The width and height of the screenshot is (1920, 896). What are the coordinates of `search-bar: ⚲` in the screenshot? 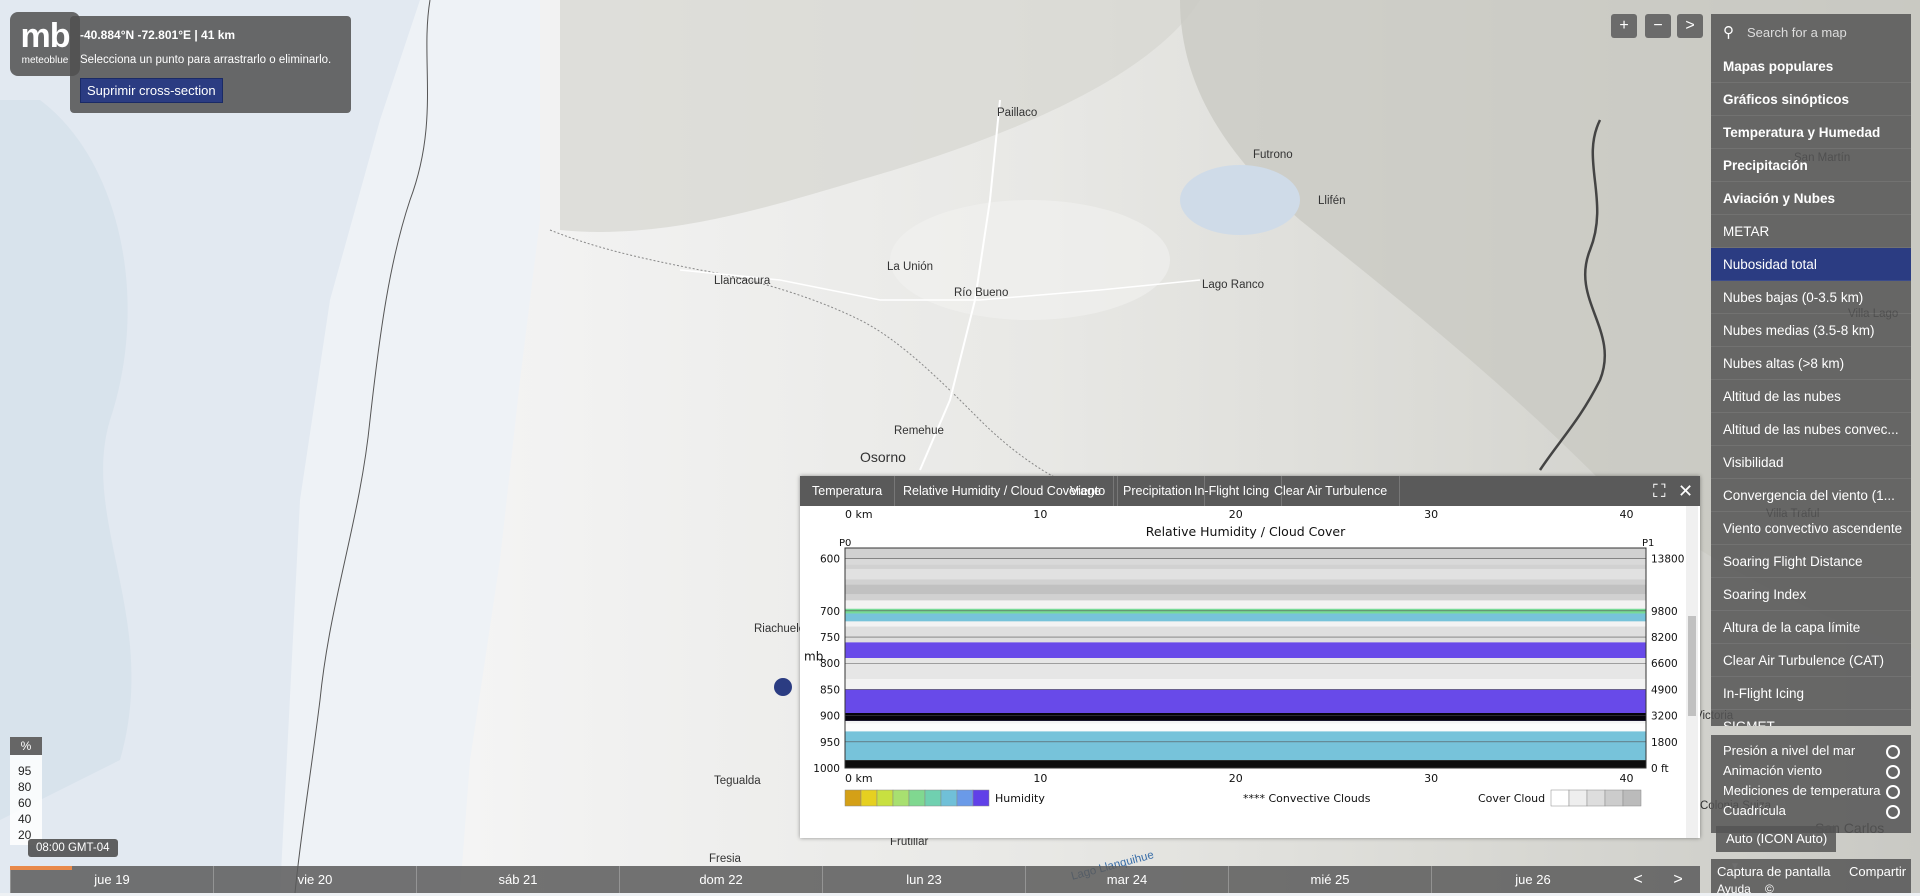 It's located at (1811, 32).